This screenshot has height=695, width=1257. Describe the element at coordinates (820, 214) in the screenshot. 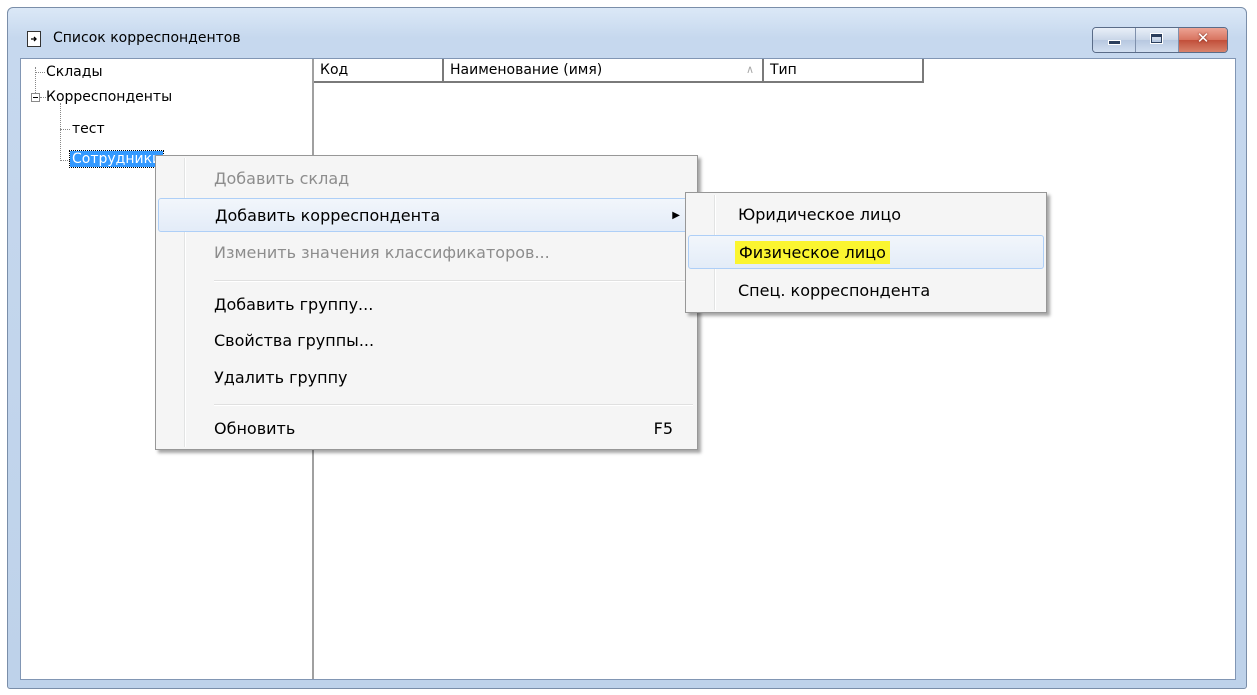

I see `menu-item-label: Юридическое лицо` at that location.